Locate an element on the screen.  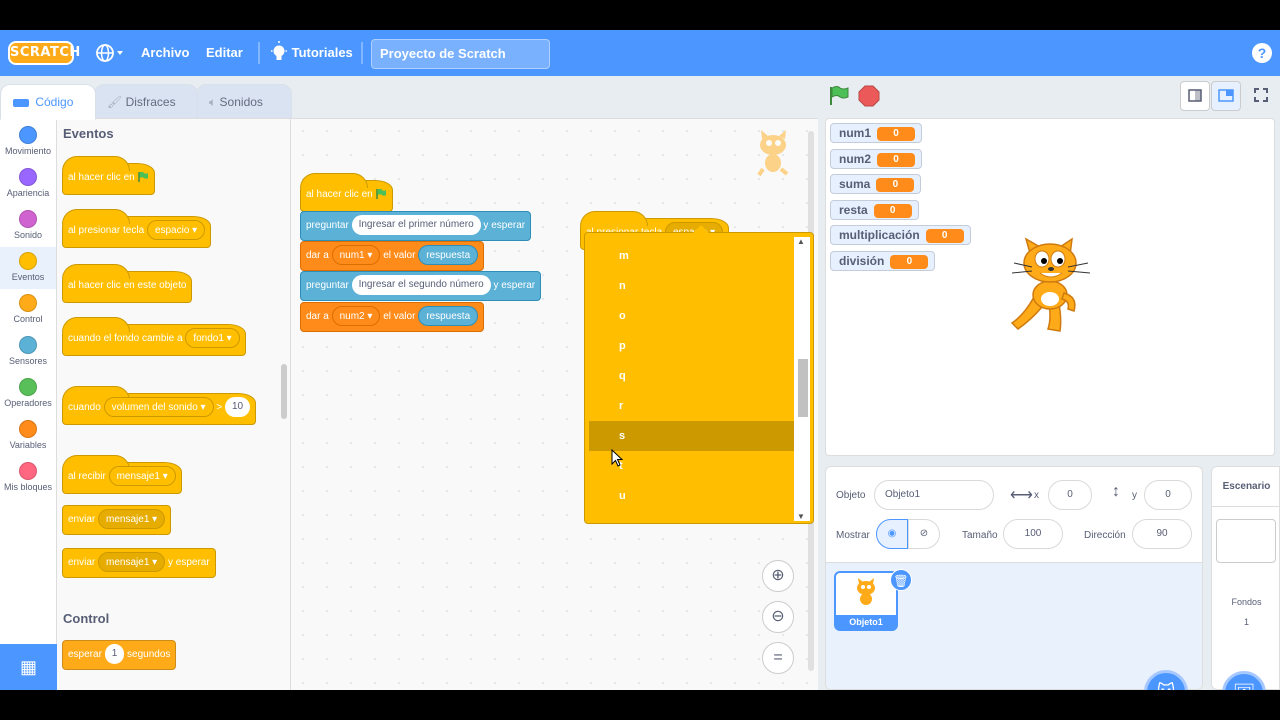
variable-monitor: num1 0 is located at coordinates (876, 133).